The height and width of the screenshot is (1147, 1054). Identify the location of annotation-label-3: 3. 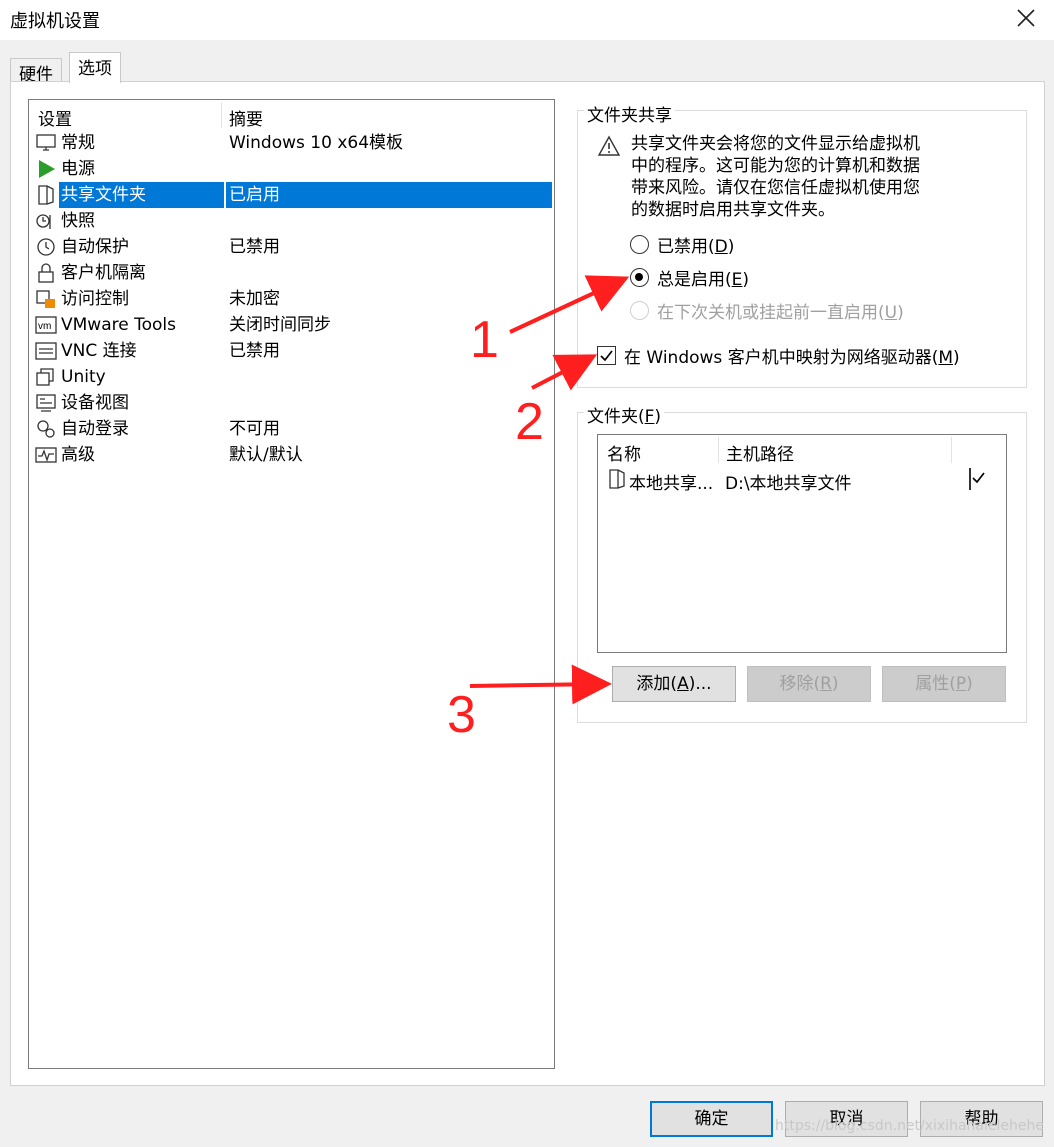
(461, 715).